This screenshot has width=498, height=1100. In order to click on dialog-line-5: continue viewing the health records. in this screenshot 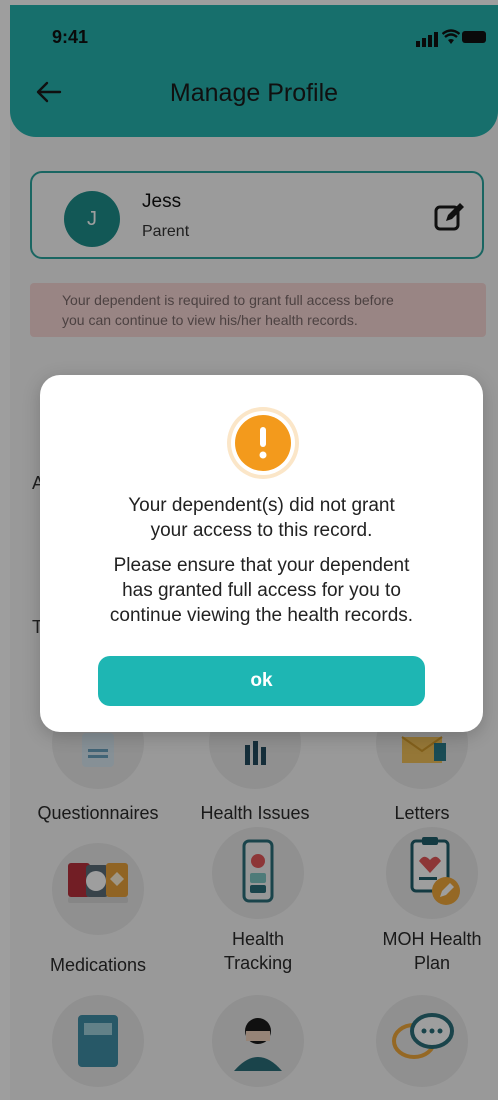, I will do `click(261, 615)`.